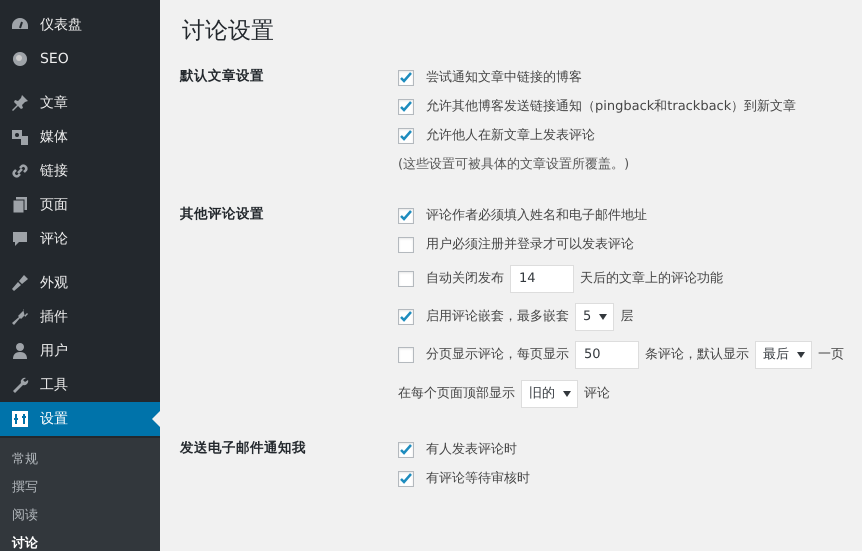 The width and height of the screenshot is (862, 551). What do you see at coordinates (228, 32) in the screenshot?
I see `page-title: 讨论设置` at bounding box center [228, 32].